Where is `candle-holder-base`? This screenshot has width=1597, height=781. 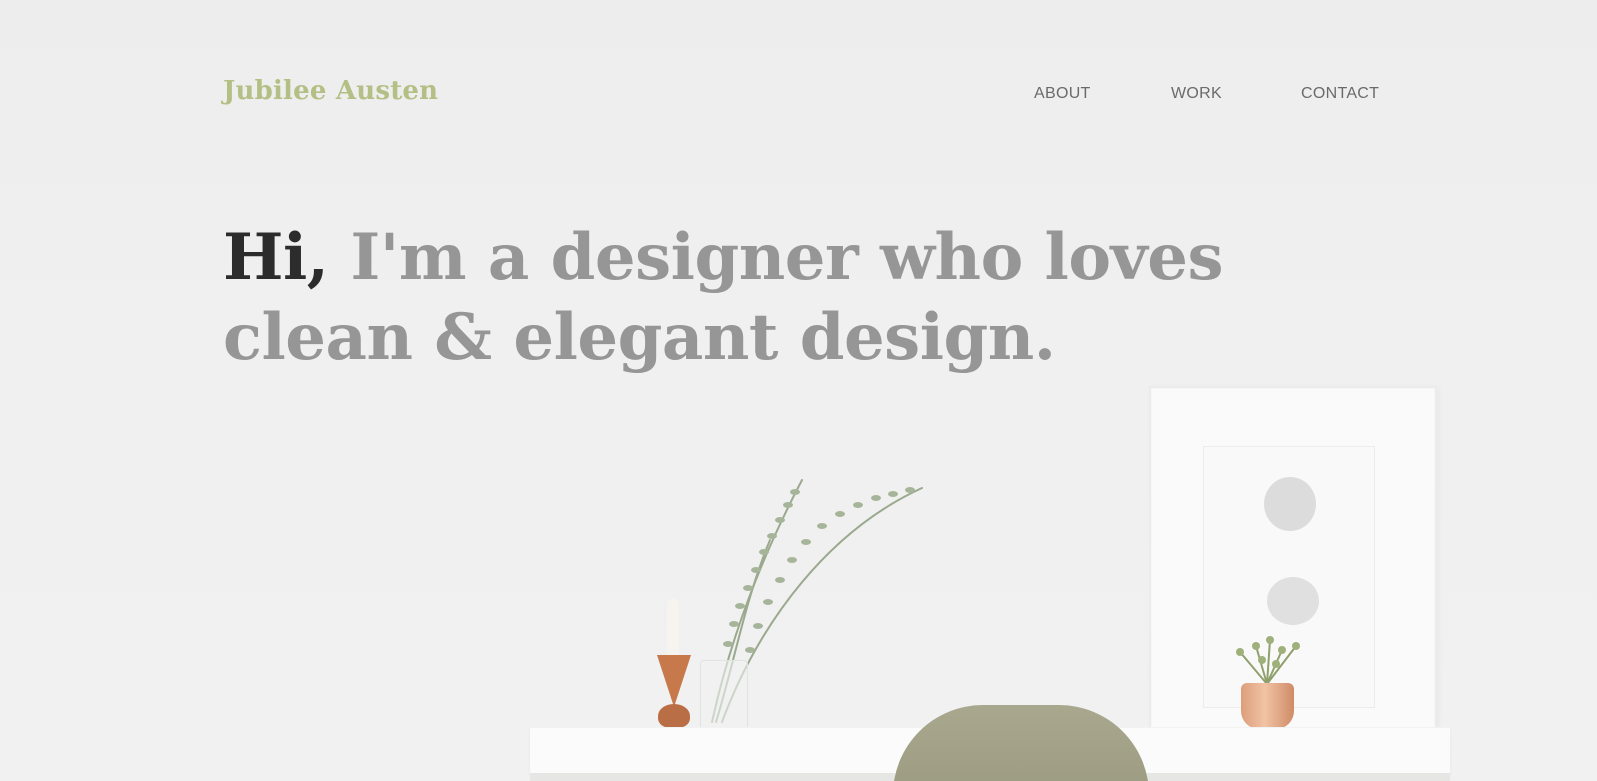
candle-holder-base is located at coordinates (674, 716).